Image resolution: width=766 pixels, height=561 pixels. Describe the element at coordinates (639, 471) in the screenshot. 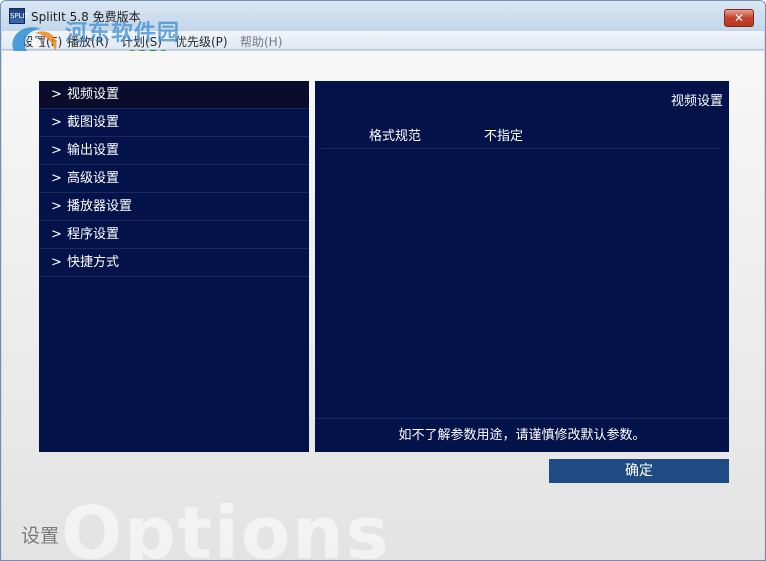

I see `ok-button: 确定` at that location.